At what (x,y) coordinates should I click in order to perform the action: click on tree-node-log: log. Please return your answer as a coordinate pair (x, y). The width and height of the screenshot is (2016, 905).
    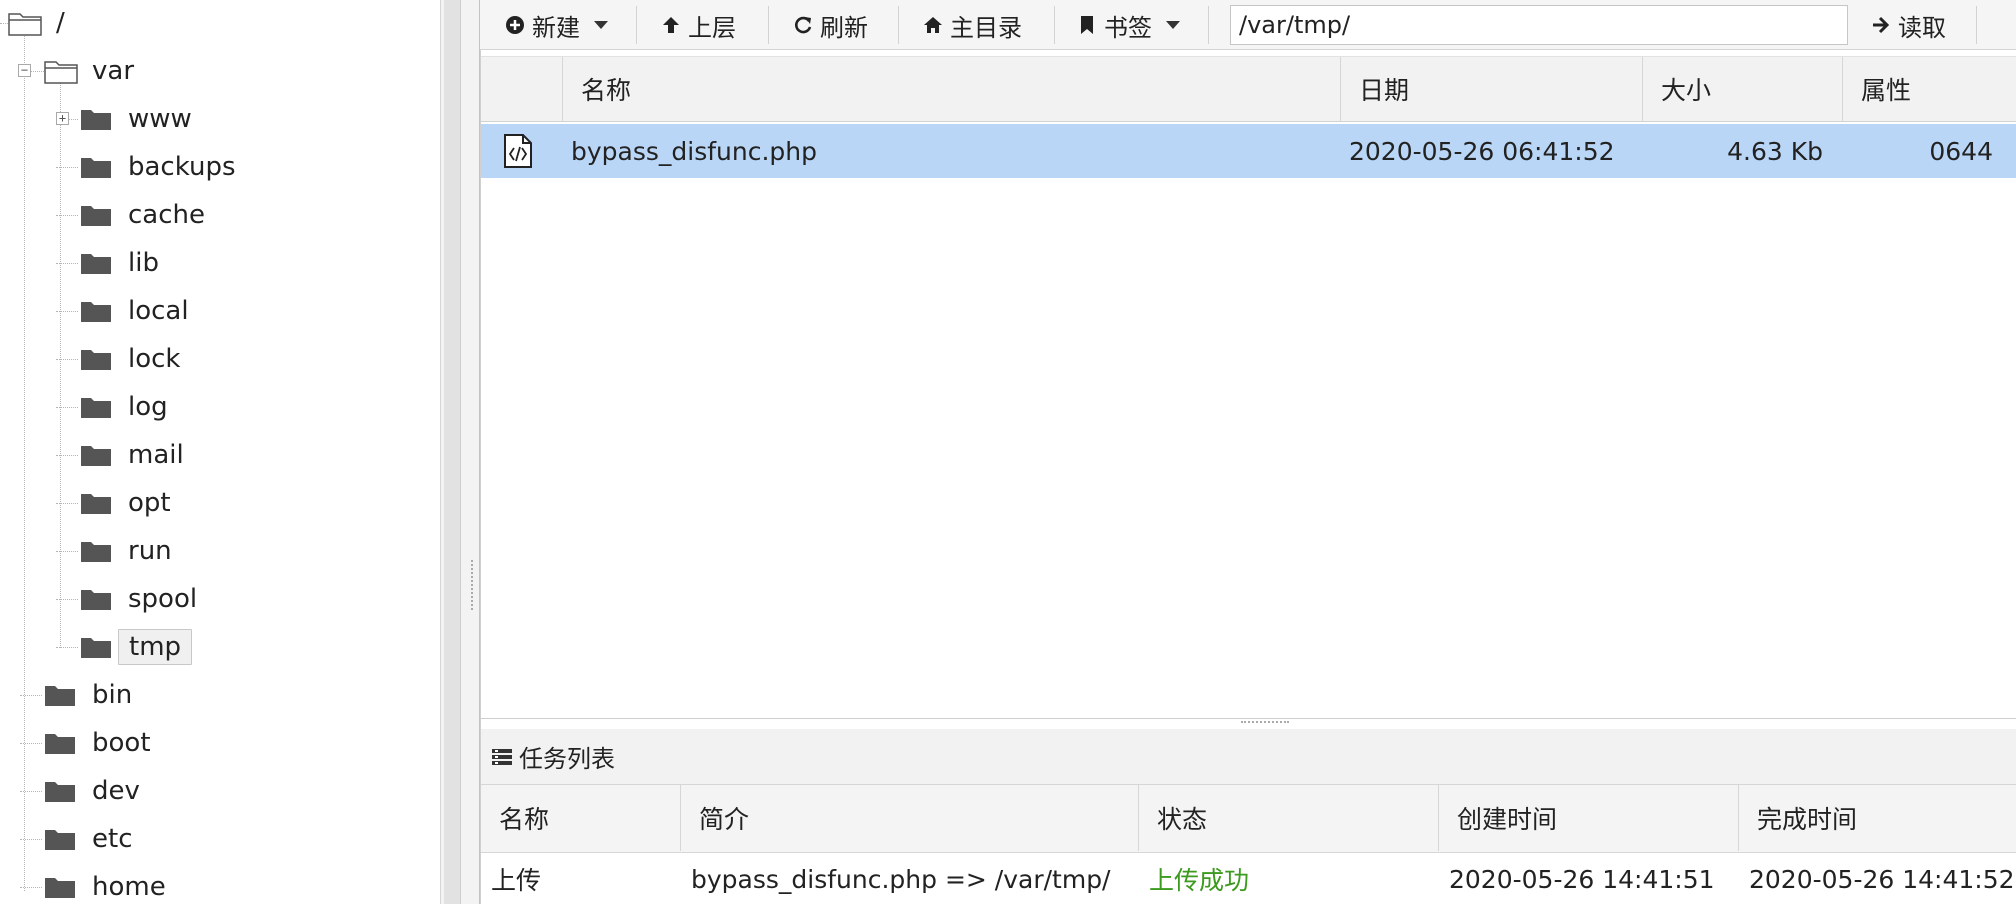
    Looking at the image, I should click on (124, 407).